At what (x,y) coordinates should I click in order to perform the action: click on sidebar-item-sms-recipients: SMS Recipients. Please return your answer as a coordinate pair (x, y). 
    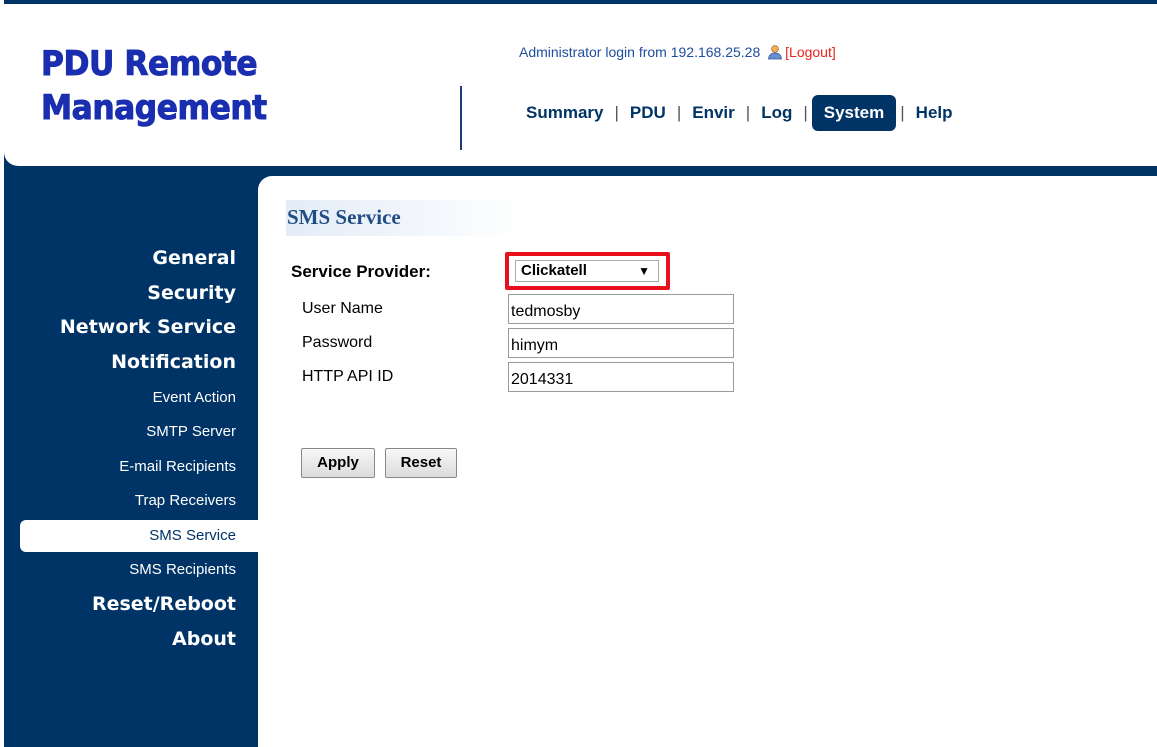
    Looking at the image, I should click on (182, 569).